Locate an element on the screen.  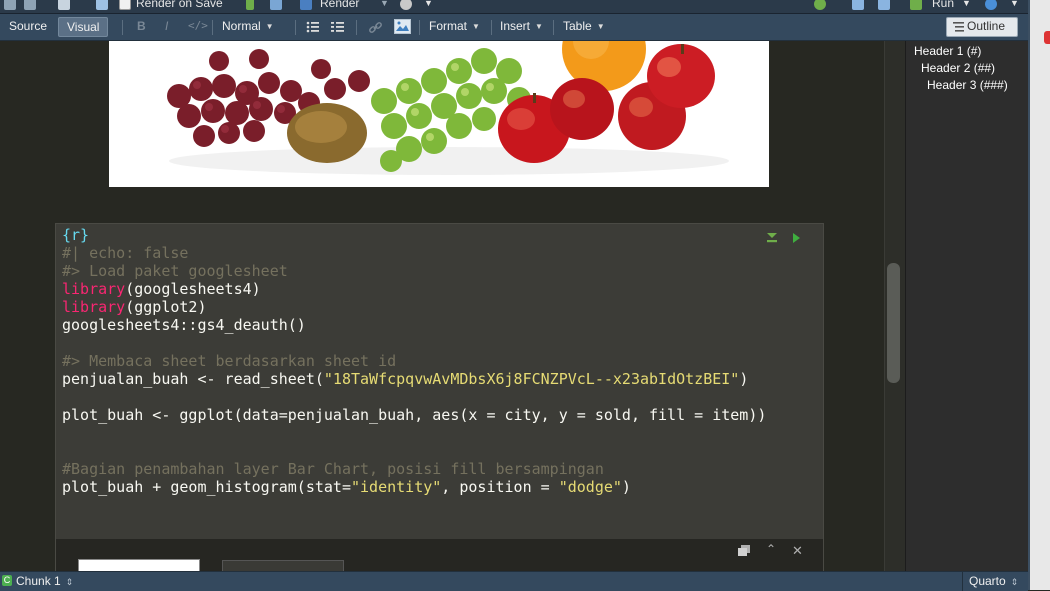
code-button: </> is located at coordinates (198, 25).